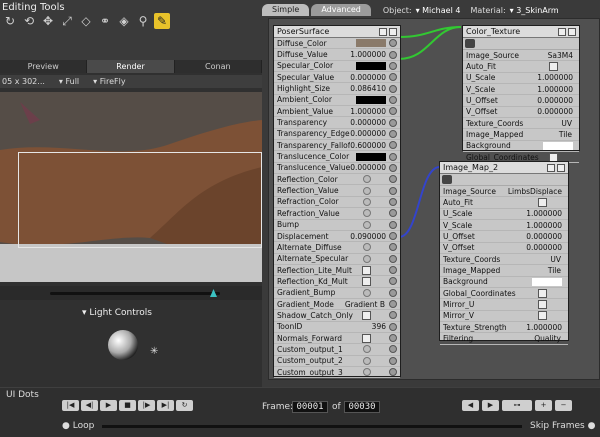 This screenshot has height=437, width=600. Describe the element at coordinates (368, 326) in the screenshot. I see `param-value: 396` at that location.